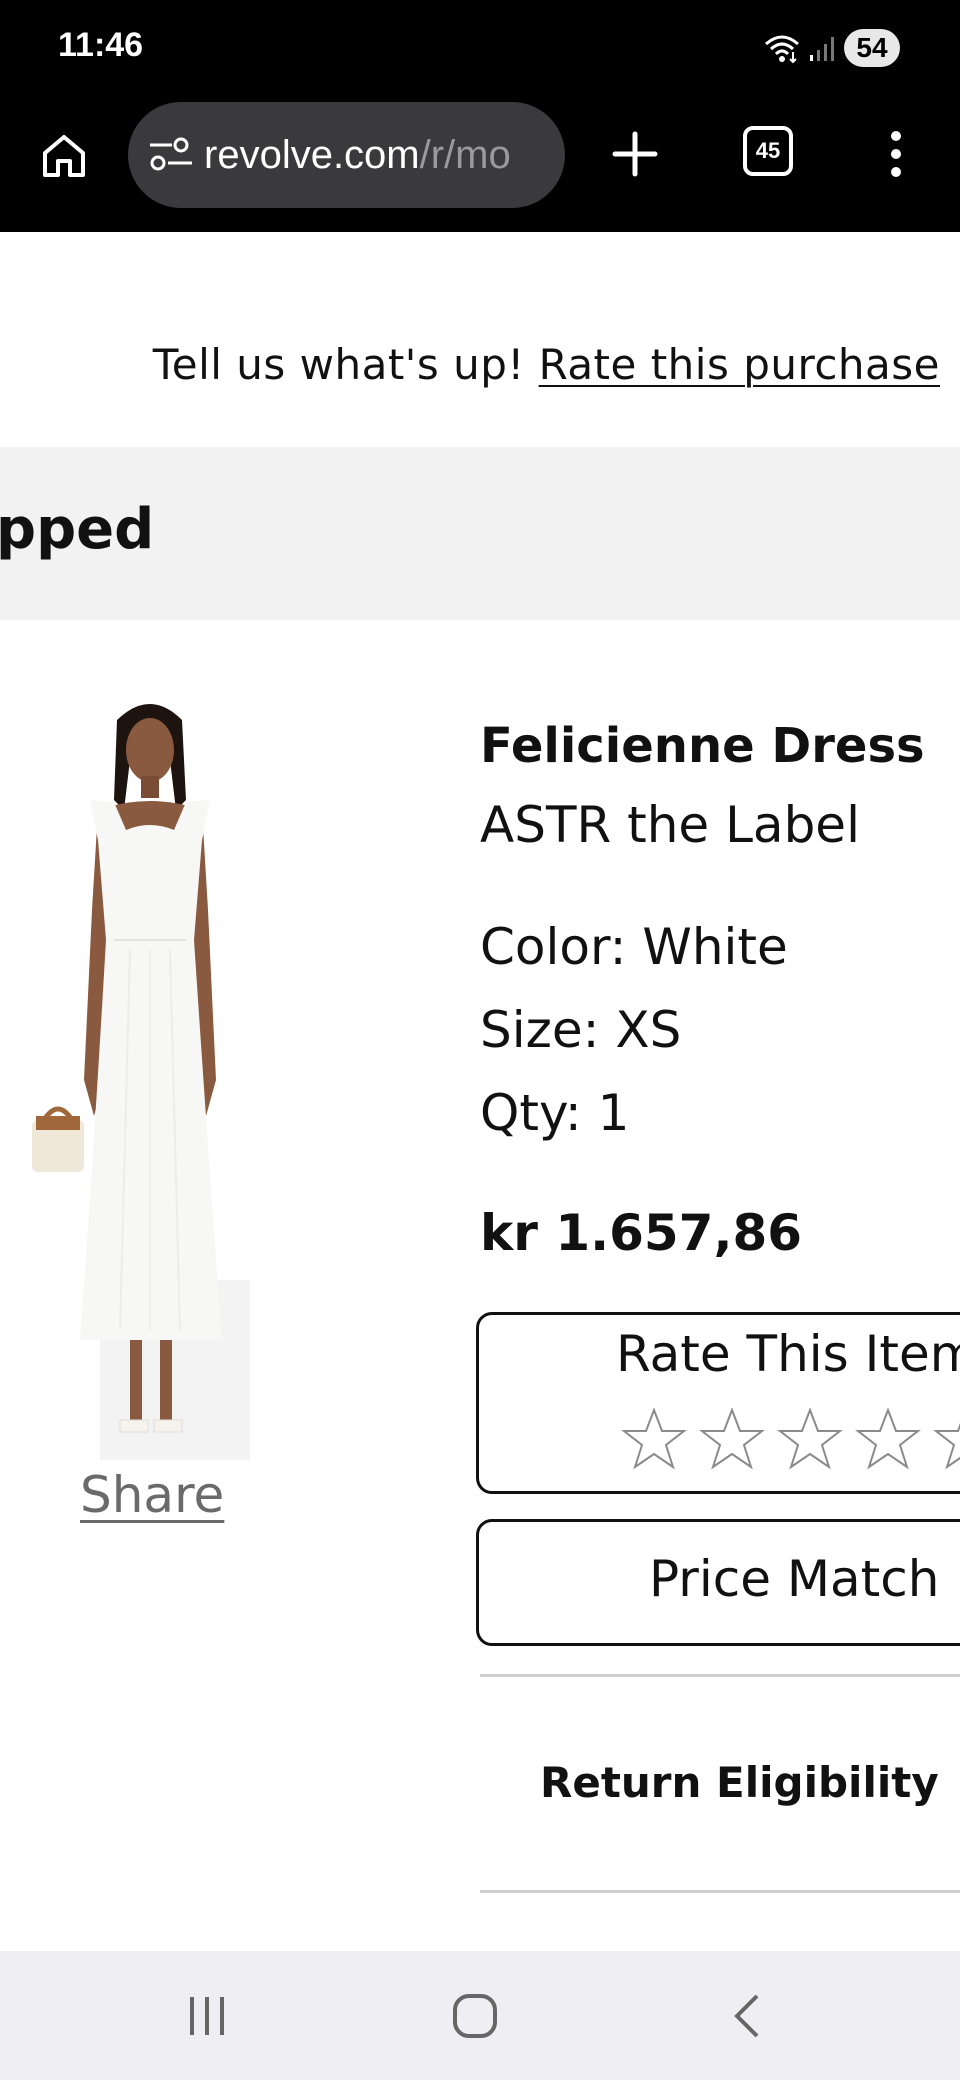 The height and width of the screenshot is (2080, 960). Describe the element at coordinates (312, 154) in the screenshot. I see `url-host: revolve.com` at that location.